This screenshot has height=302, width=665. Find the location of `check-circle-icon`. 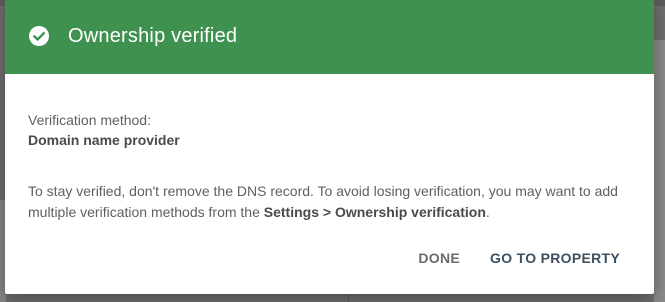

check-circle-icon is located at coordinates (39, 36).